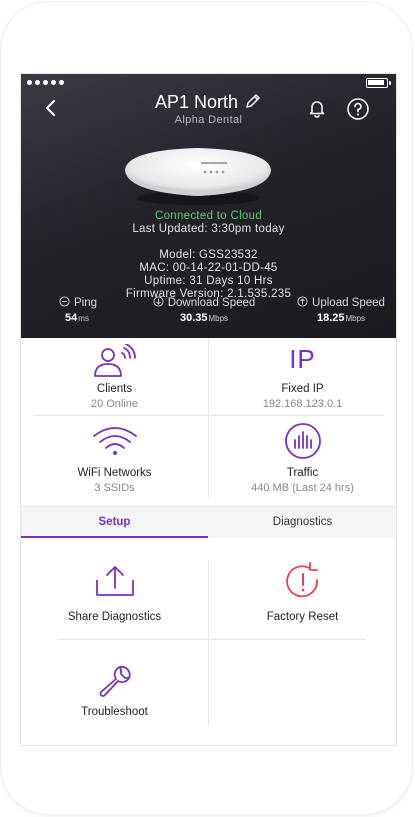 This screenshot has width=415, height=817. Describe the element at coordinates (204, 310) in the screenshot. I see `download-stat: Download Speed 30.35Mbps` at that location.